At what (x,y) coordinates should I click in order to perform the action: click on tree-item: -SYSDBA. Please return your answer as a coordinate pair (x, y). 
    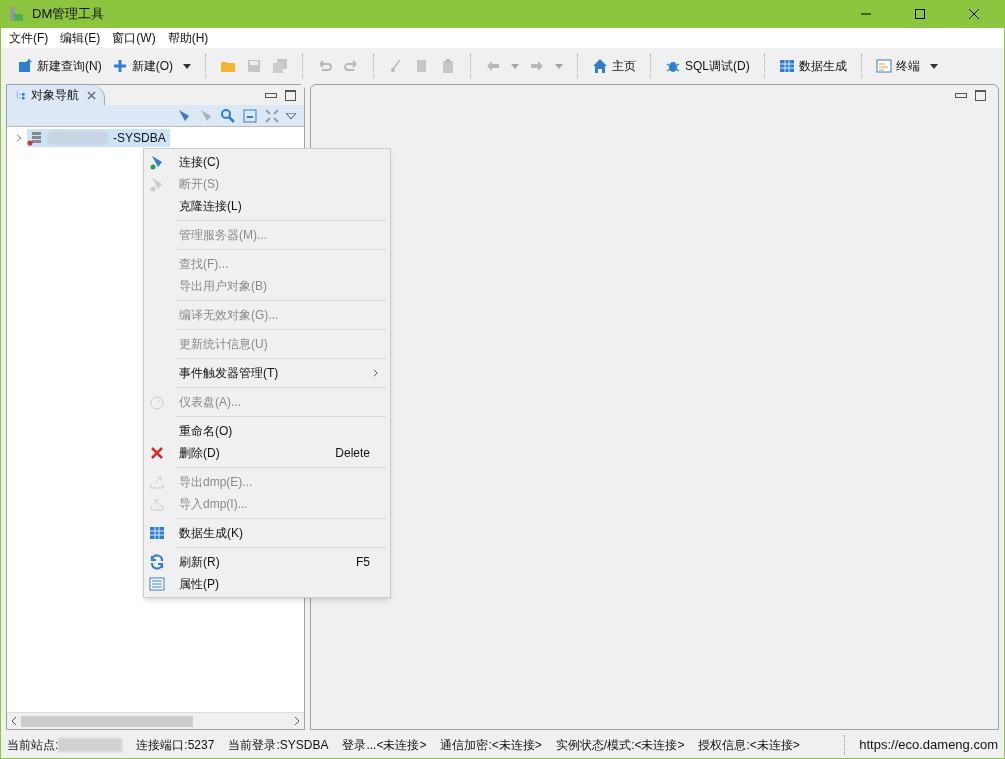
    Looking at the image, I should click on (98, 138).